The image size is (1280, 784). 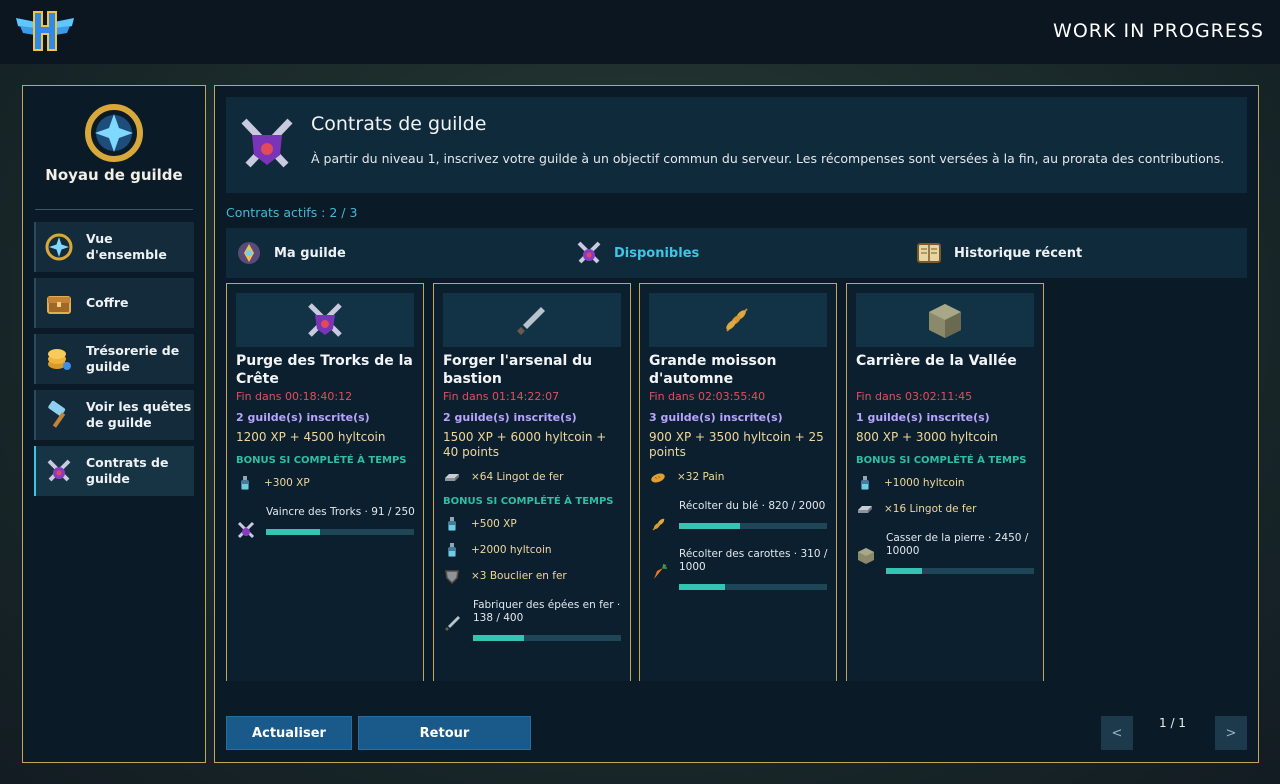 What do you see at coordinates (1018, 253) in the screenshot?
I see `tab-label: Historique récent` at bounding box center [1018, 253].